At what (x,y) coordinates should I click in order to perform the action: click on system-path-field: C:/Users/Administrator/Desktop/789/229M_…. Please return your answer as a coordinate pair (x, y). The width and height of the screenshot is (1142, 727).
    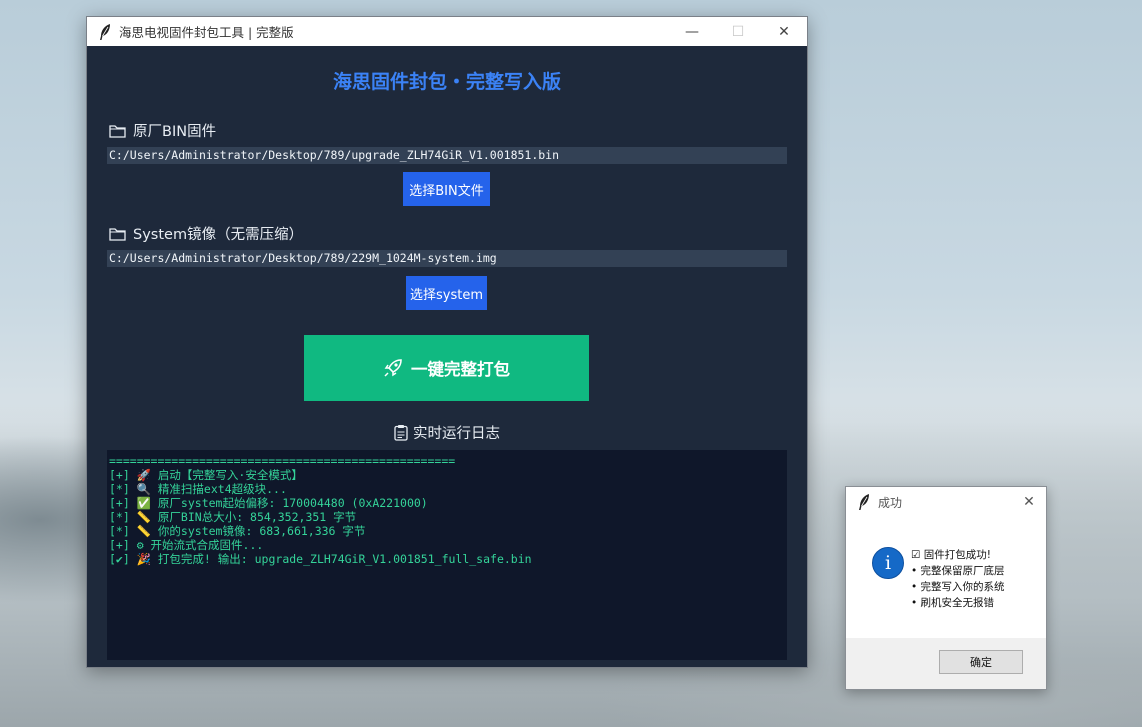
    Looking at the image, I should click on (447, 258).